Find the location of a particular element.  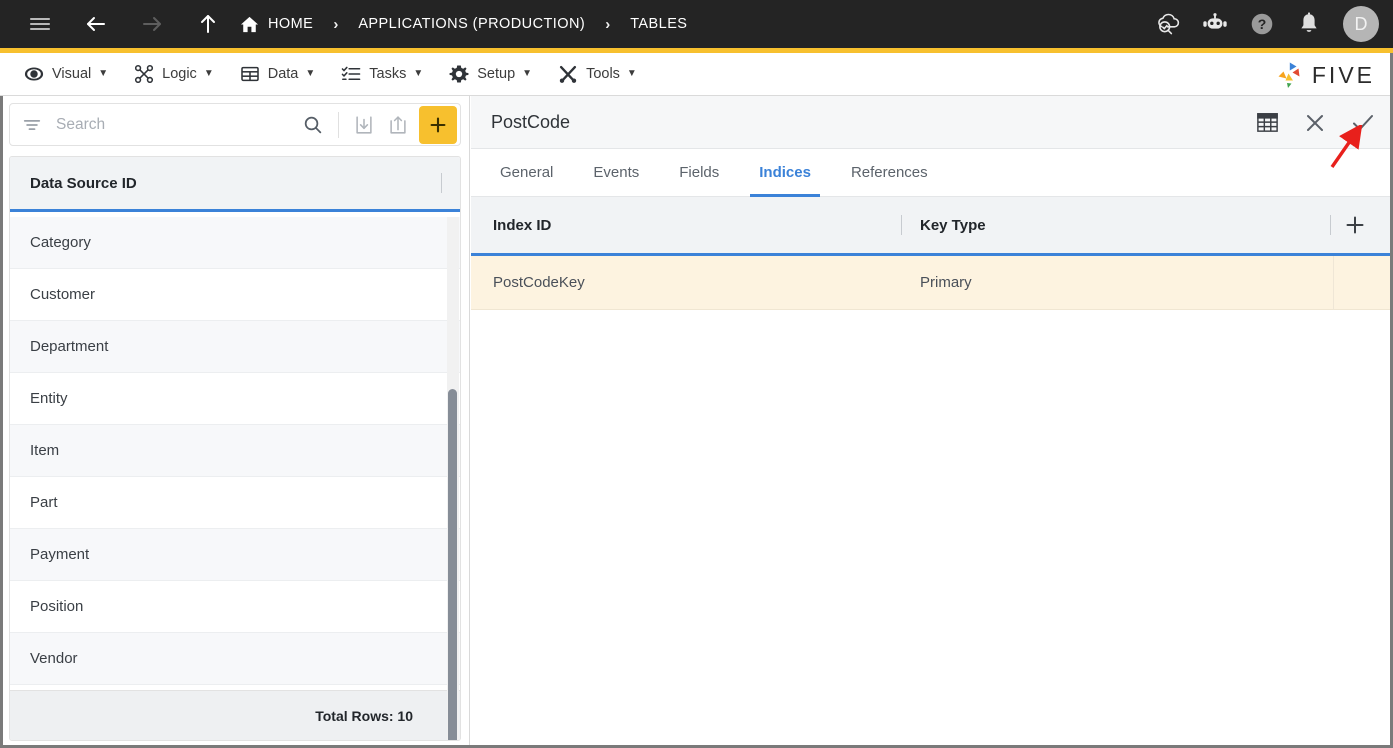

tab-indices: Indices is located at coordinates (785, 173).